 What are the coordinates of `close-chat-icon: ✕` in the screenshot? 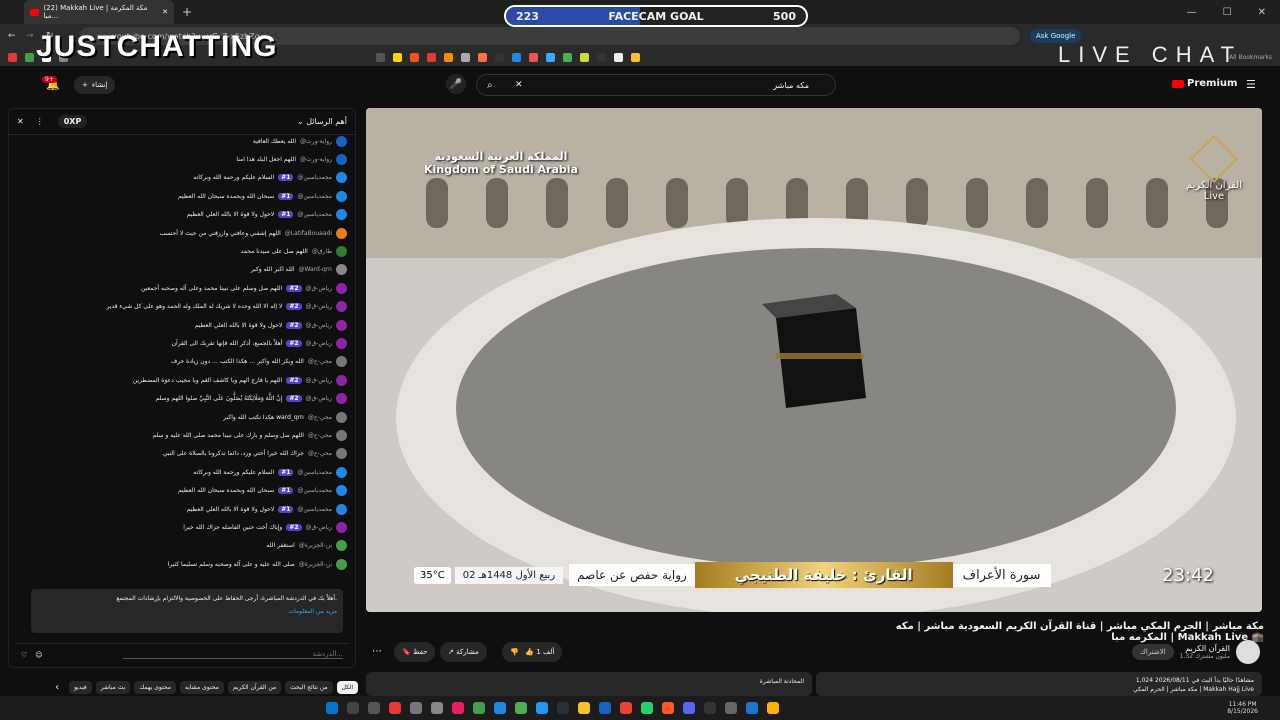 It's located at (20, 121).